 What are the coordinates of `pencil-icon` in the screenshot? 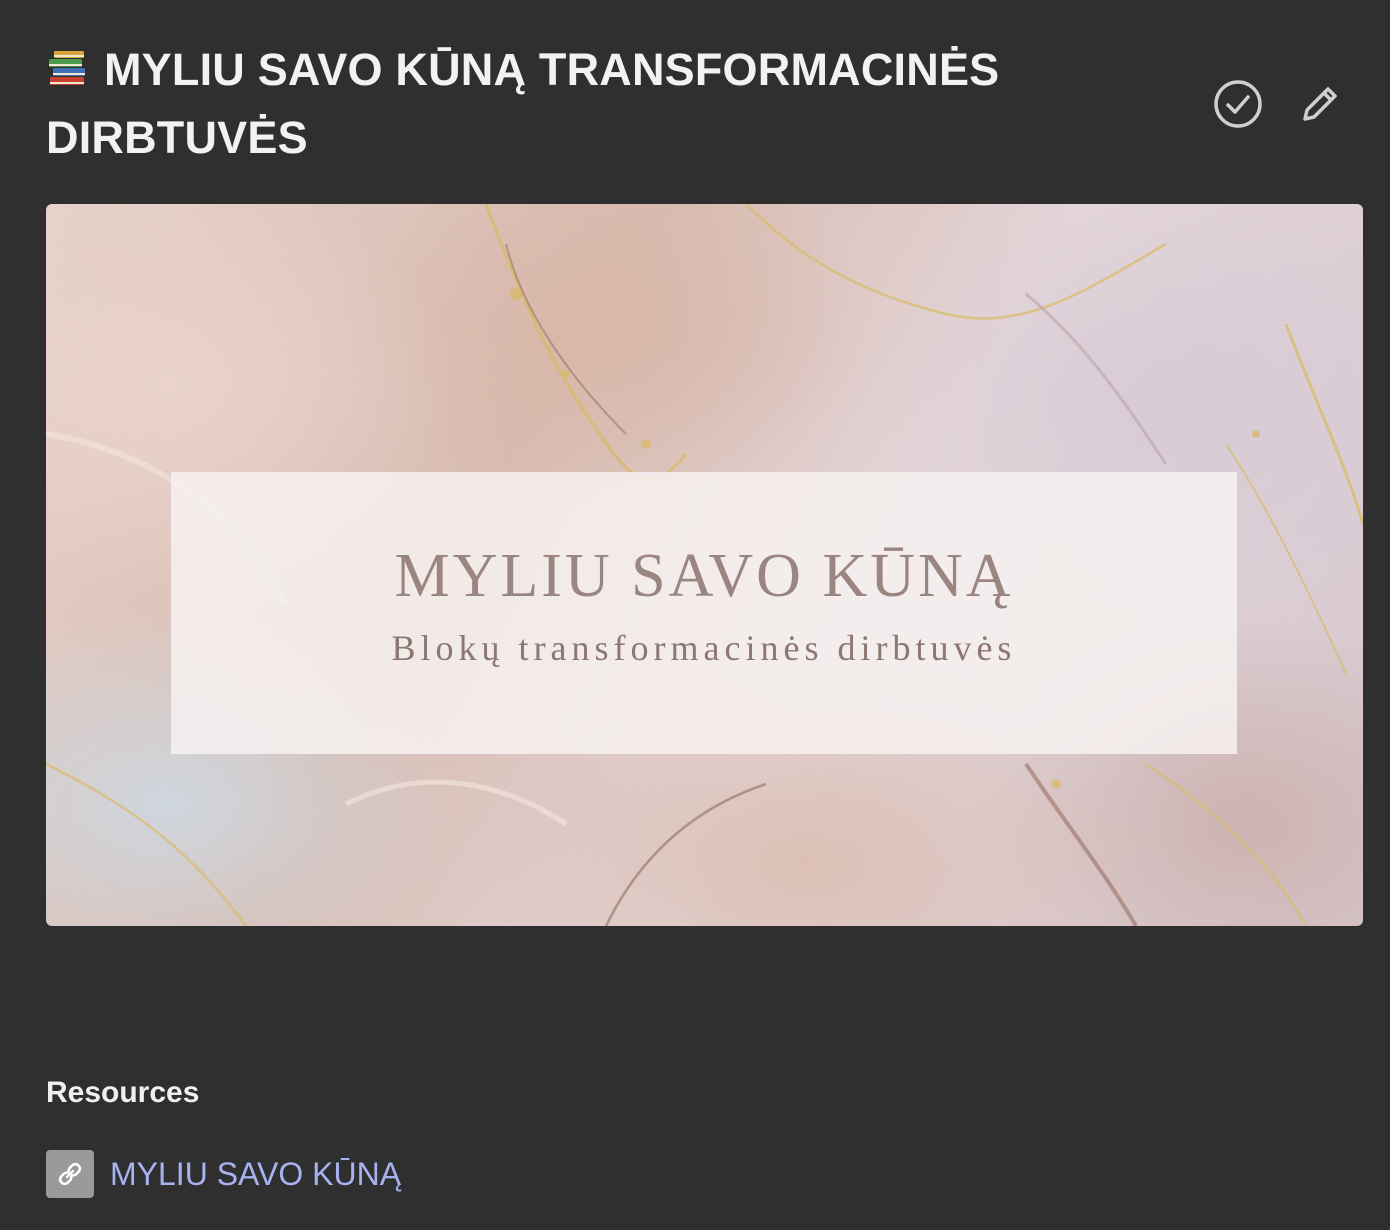 It's located at (1320, 104).